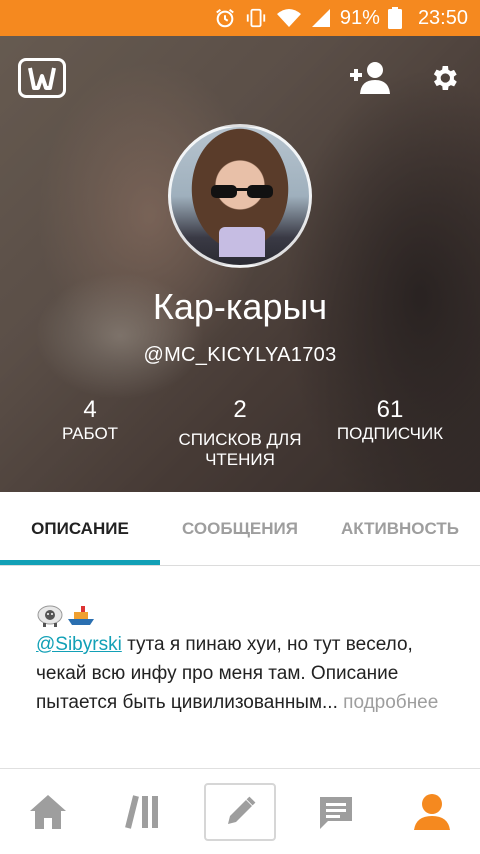  What do you see at coordinates (240, 449) in the screenshot?
I see `stat-reading-lists-label: СПИСКОВ ДЛЯ ЧТЕНИЯ` at bounding box center [240, 449].